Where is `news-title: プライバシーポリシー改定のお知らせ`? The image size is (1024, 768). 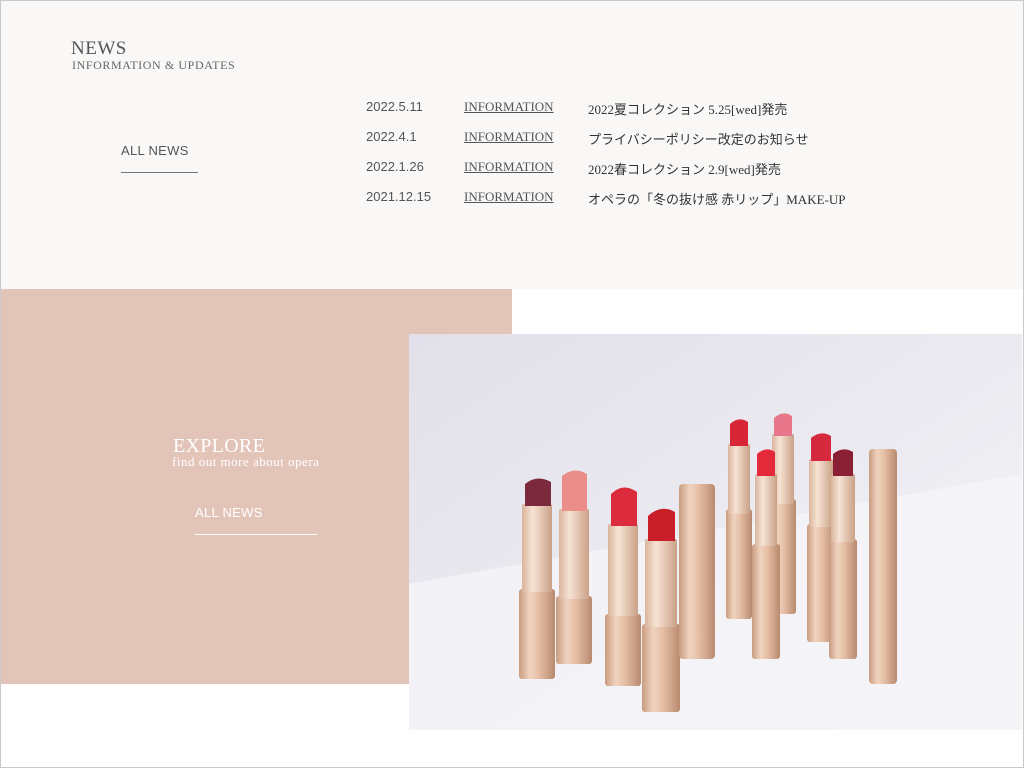
news-title: プライバシーポリシー改定のお知らせ is located at coordinates (698, 138).